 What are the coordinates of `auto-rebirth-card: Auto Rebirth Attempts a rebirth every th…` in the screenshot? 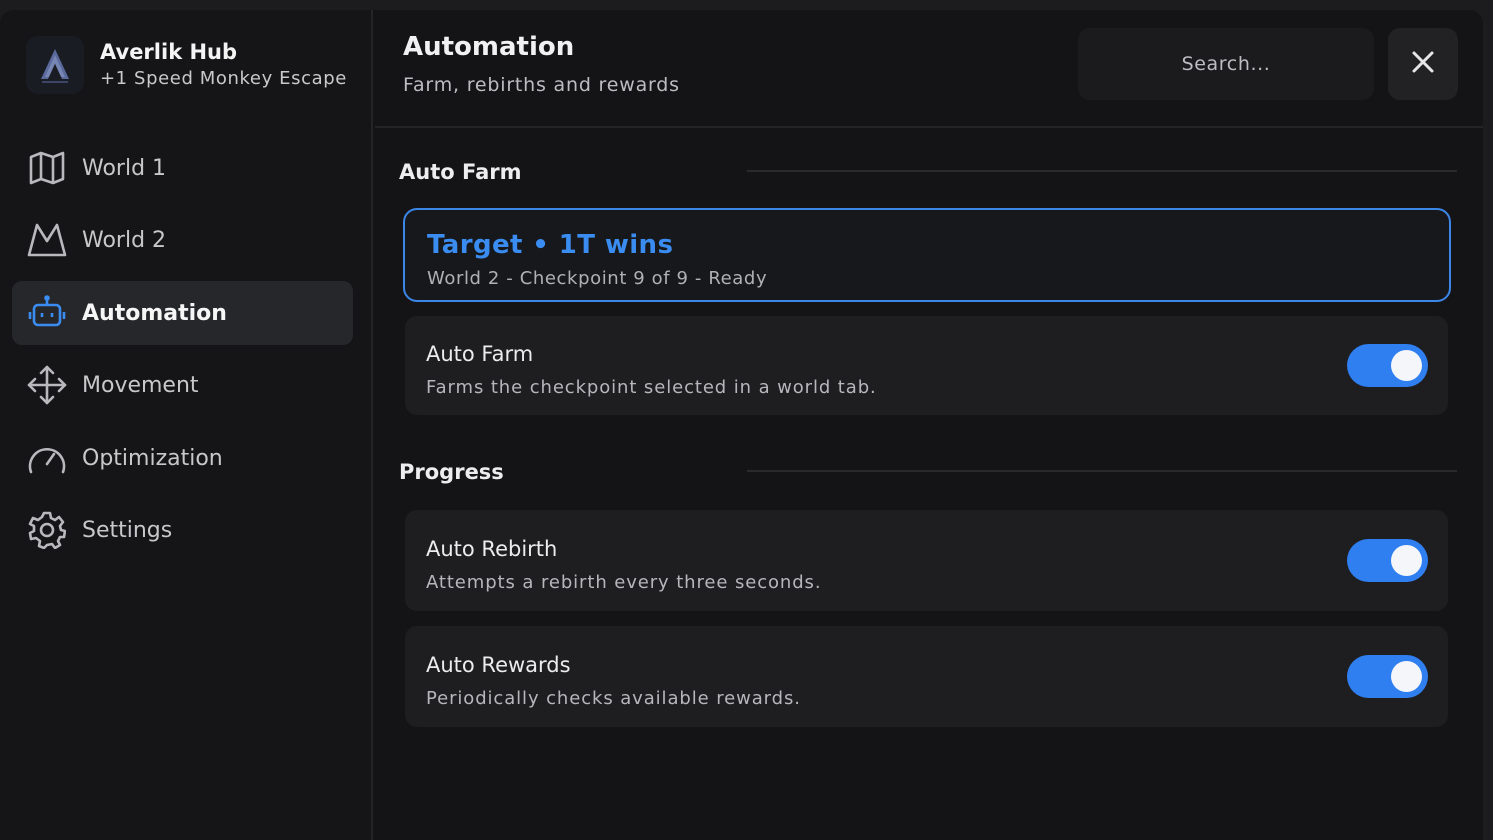 It's located at (926, 560).